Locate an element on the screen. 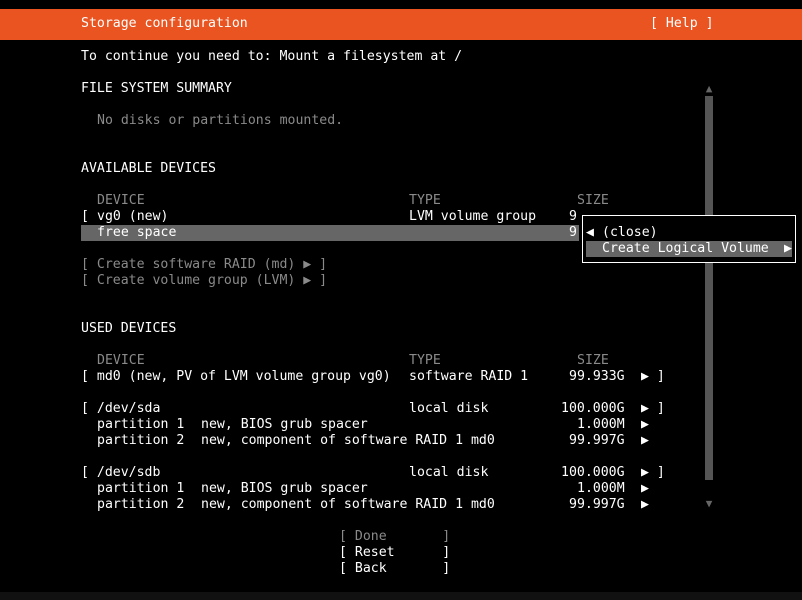 The height and width of the screenshot is (600, 802). device-action-menu: ◀ (close) Create Logical Volume ▶ is located at coordinates (689, 239).